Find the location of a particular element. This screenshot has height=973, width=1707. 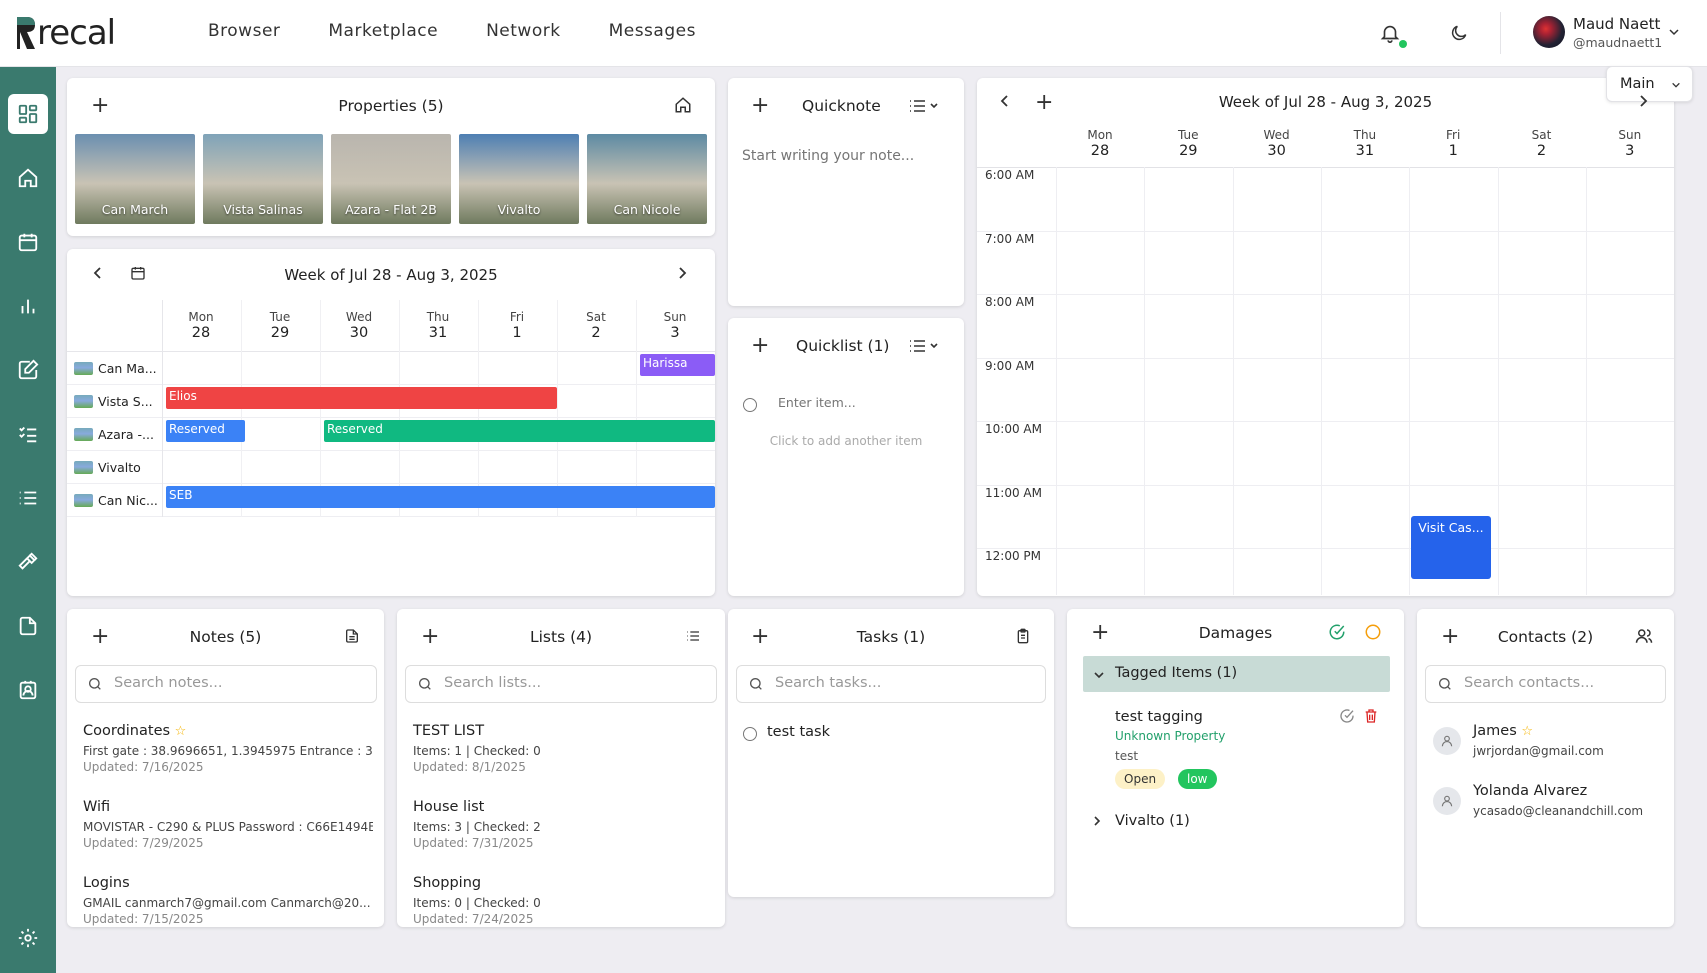

chevron-down-icon is located at coordinates (1674, 32).